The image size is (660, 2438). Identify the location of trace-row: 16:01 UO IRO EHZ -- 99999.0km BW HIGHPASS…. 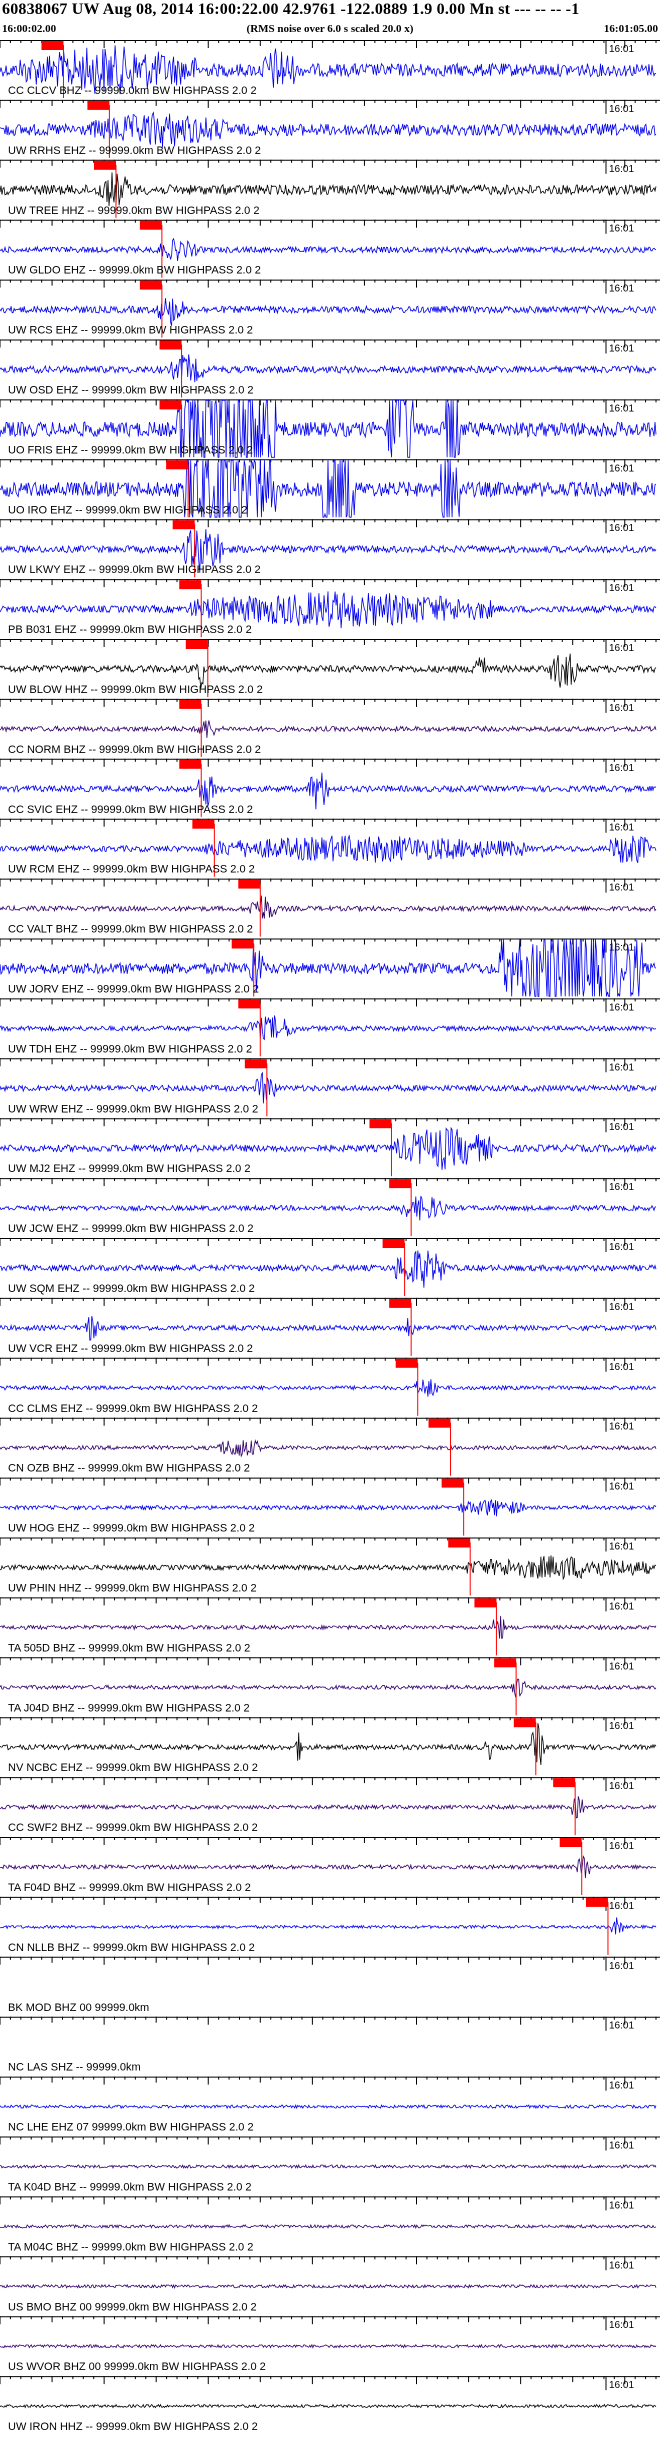
(330, 488).